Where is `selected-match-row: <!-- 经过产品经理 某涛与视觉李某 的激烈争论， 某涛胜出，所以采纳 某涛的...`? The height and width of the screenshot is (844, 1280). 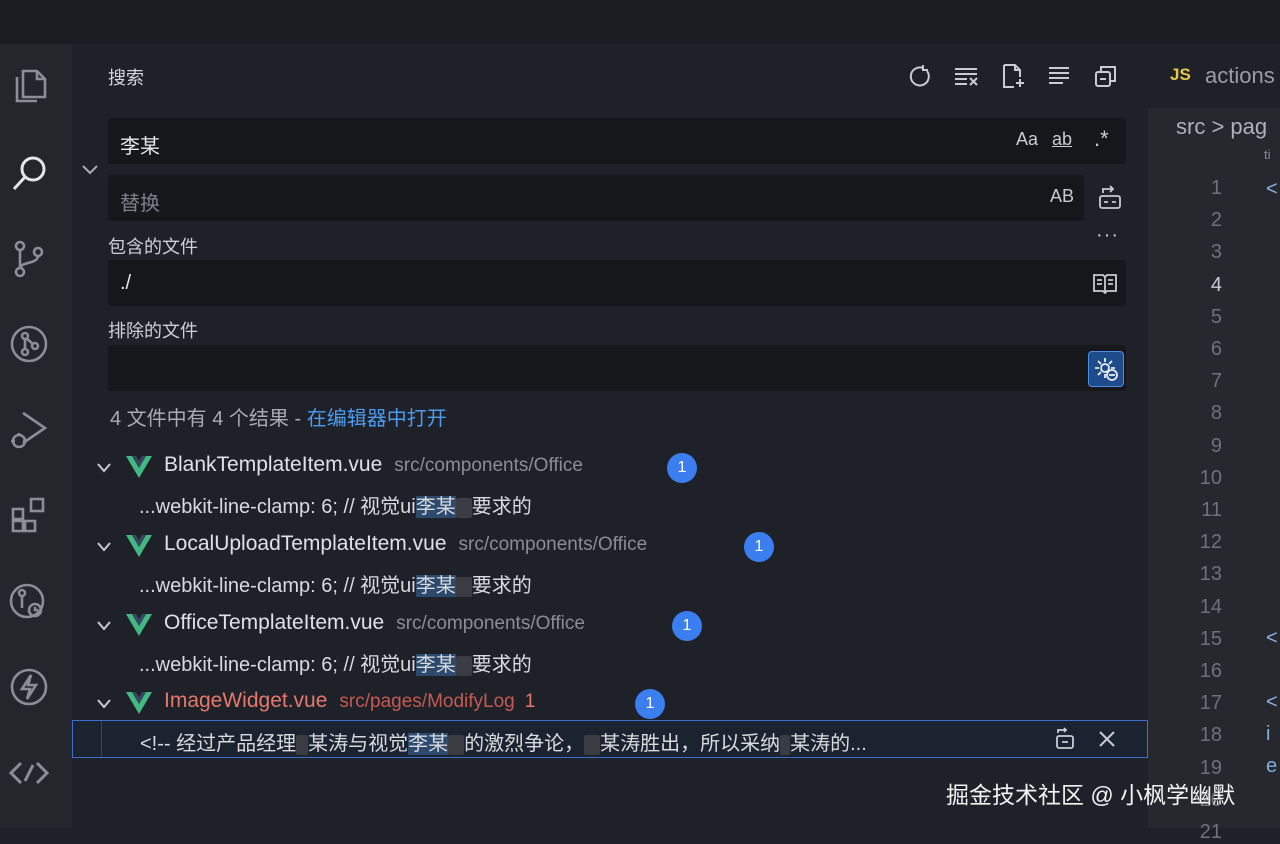
selected-match-row: <!-- 经过产品经理 某涛与视觉李某 的激烈争论， 某涛胜出，所以采纳 某涛的... is located at coordinates (610, 739).